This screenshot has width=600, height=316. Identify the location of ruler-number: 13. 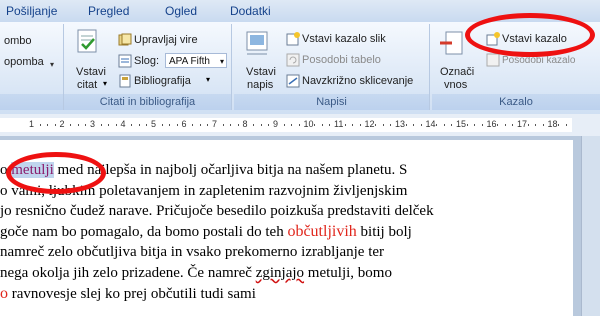
(400, 124).